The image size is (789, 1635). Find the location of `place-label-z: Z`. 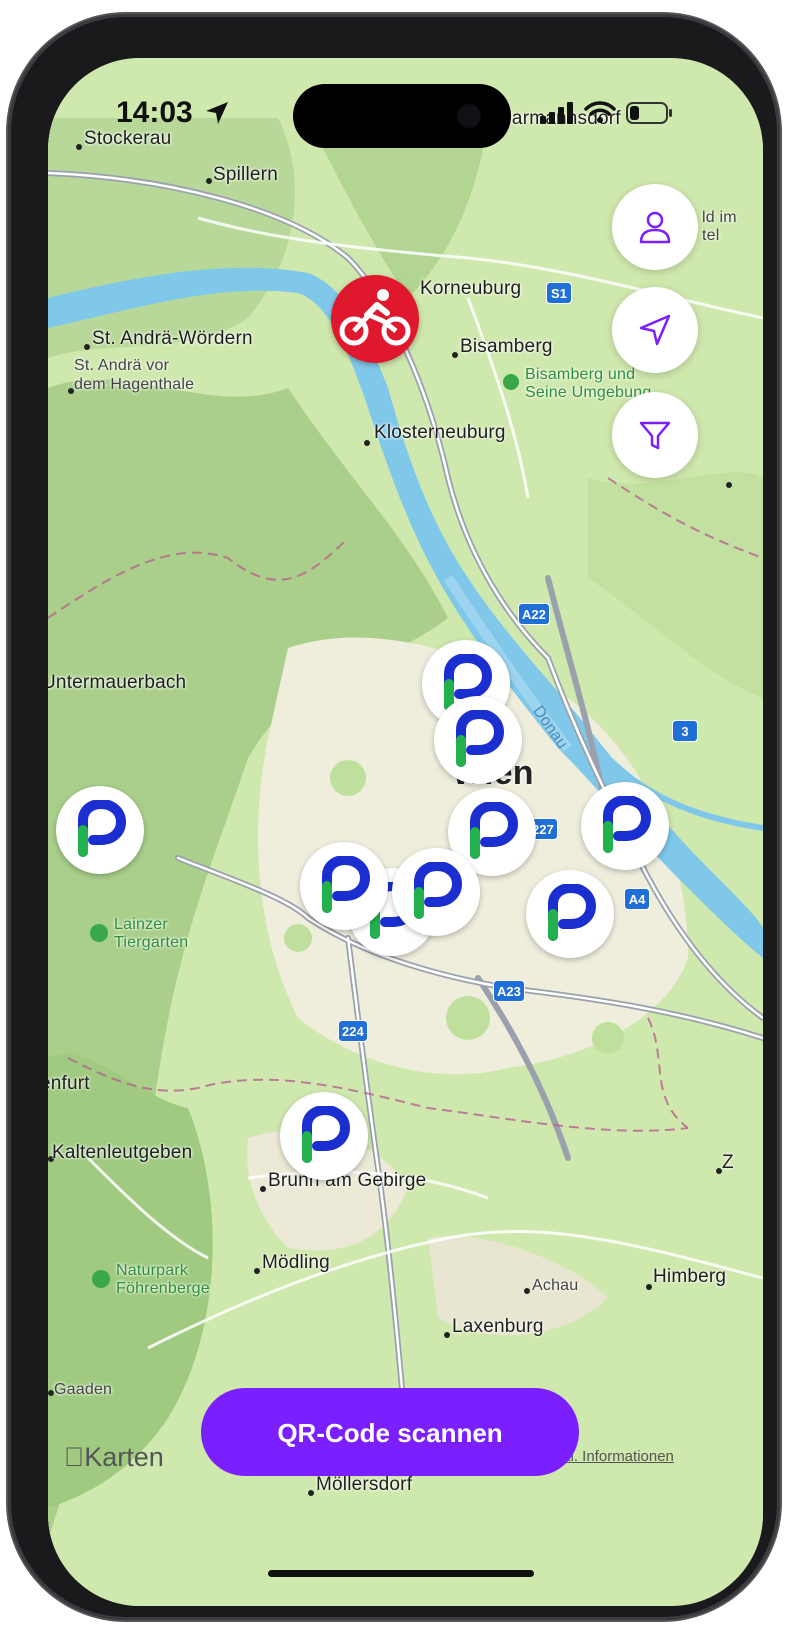

place-label-z: Z is located at coordinates (728, 1162).